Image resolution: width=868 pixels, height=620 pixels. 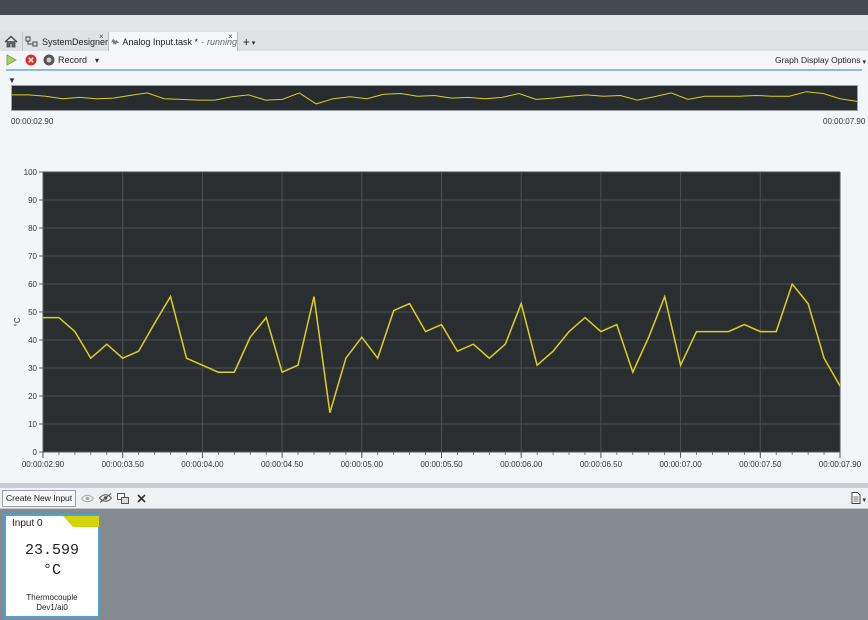 What do you see at coordinates (52, 597) in the screenshot?
I see `input-type: Thermocouple` at bounding box center [52, 597].